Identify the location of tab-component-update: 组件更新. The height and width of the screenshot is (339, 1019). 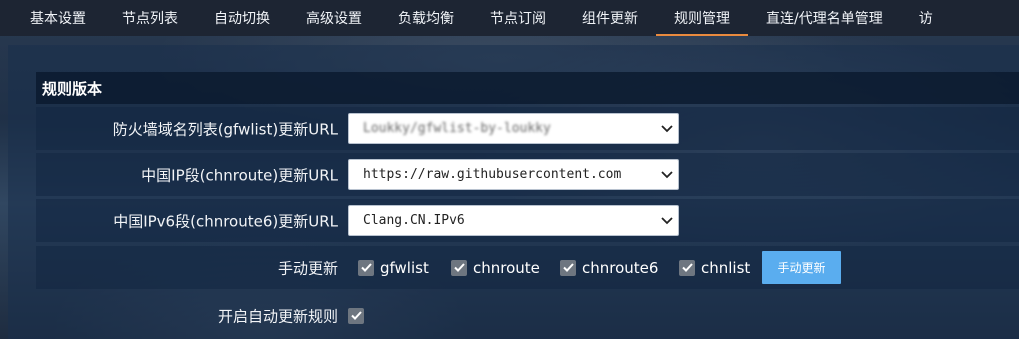
(610, 18).